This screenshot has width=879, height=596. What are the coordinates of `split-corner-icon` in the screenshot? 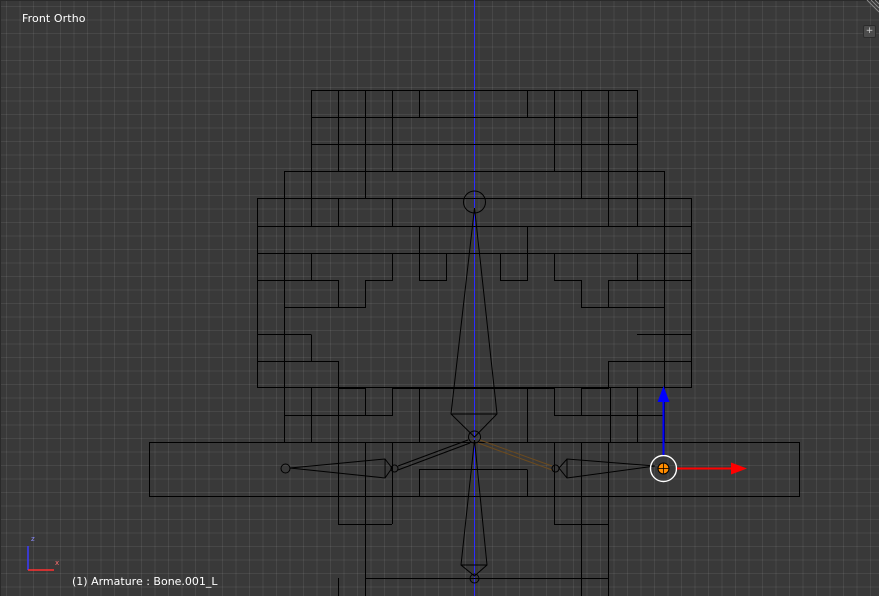 It's located at (872, 7).